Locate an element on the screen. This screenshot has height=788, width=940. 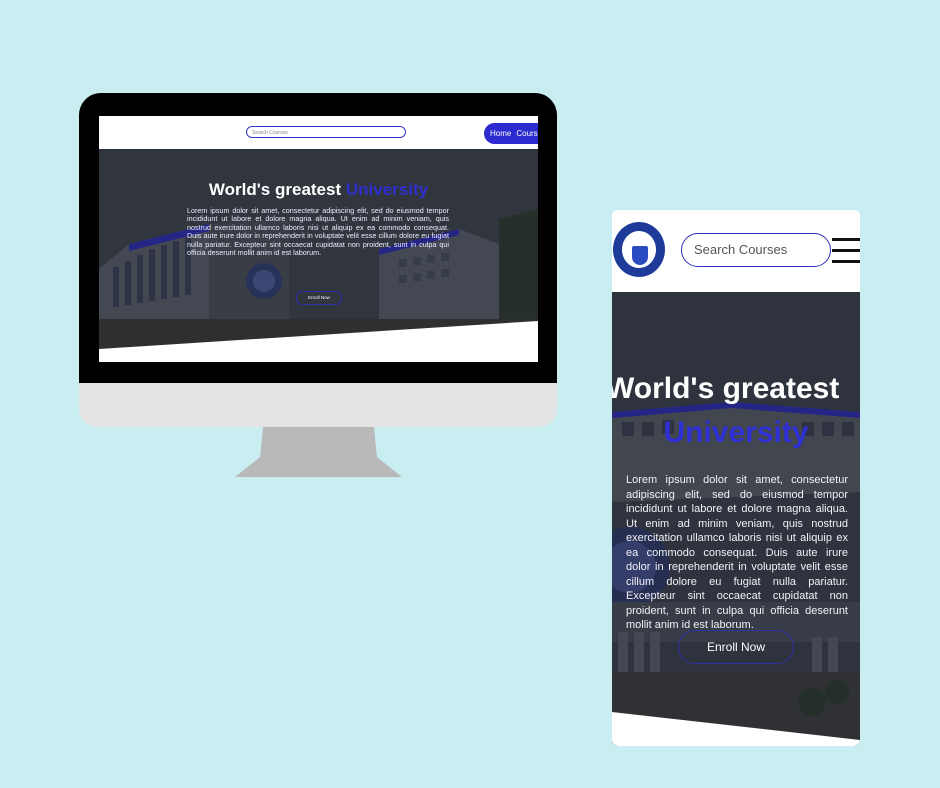
desktop-hero-title: World's greatest University is located at coordinates (318, 190).